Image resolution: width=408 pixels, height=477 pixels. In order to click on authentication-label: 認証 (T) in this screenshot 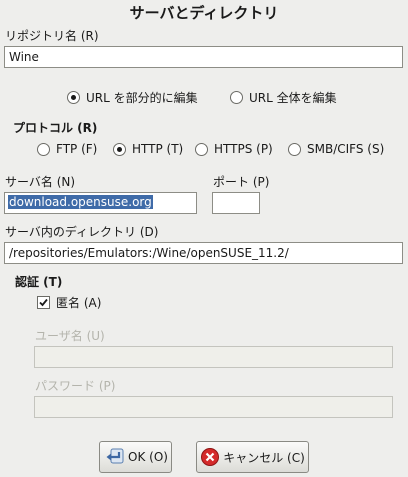, I will do `click(39, 282)`.